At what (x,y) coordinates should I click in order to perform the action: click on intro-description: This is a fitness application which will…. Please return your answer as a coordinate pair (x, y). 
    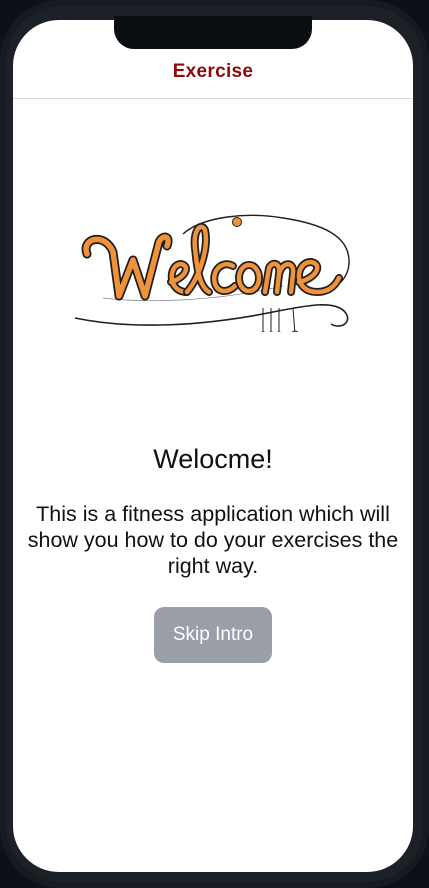
    Looking at the image, I should click on (213, 540).